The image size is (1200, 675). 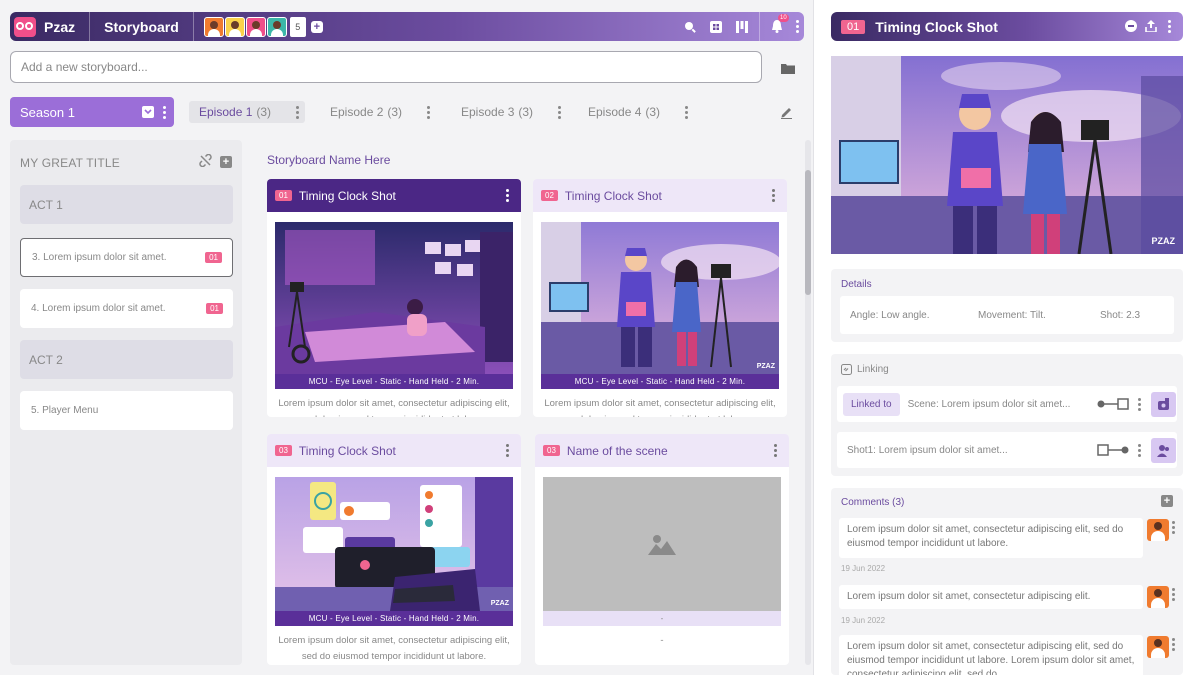 I want to click on scene-item: 4. Lorem ipsum dolor sit amet. 01, so click(x=126, y=308).